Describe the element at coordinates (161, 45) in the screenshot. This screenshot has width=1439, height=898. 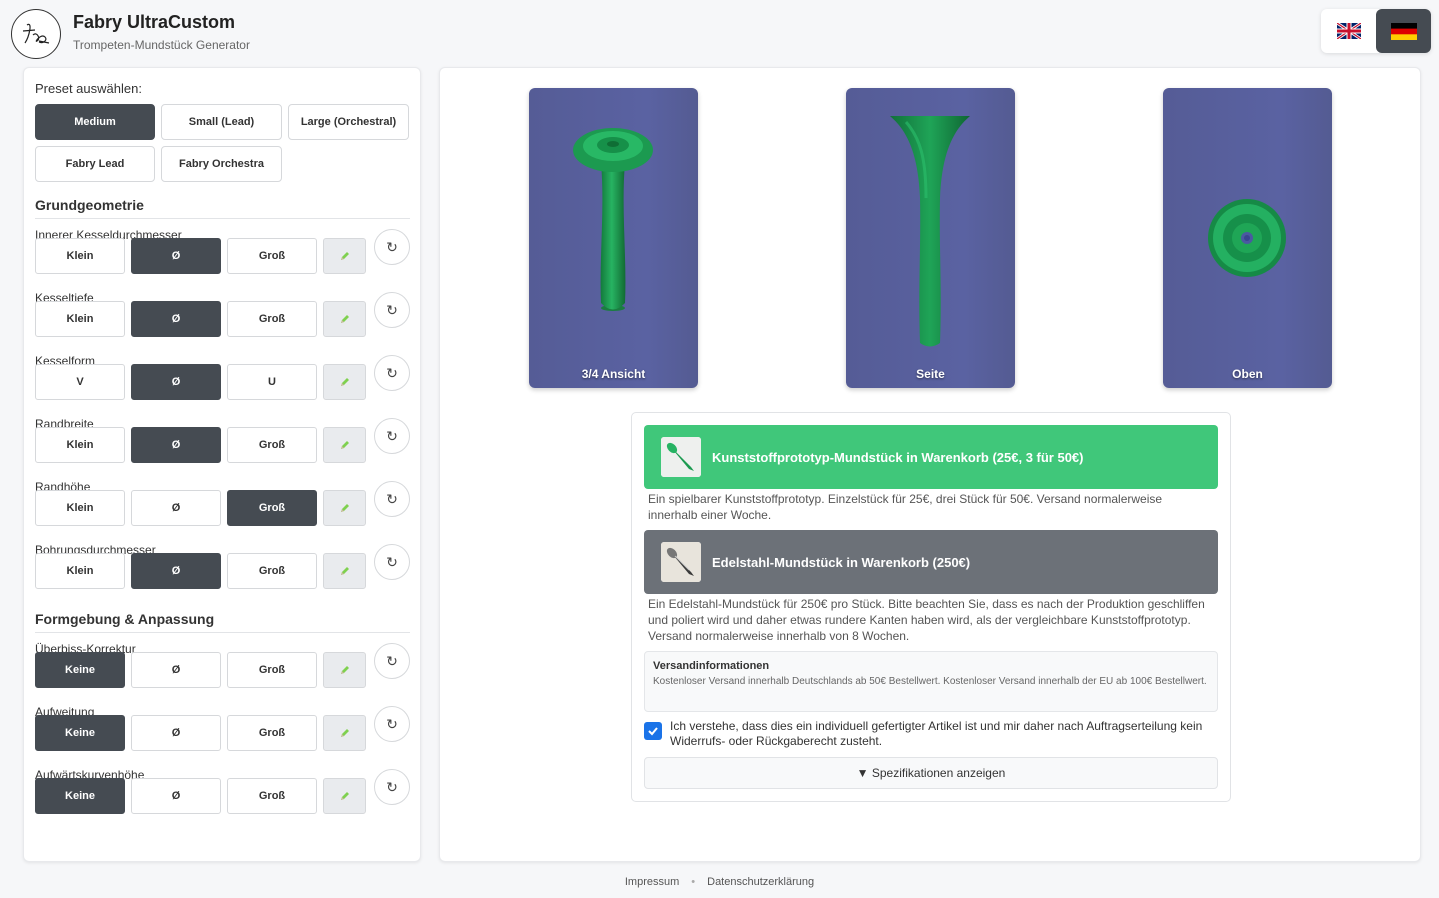
I see `app-subtitle: Trompeten-Mundstück Generator` at that location.